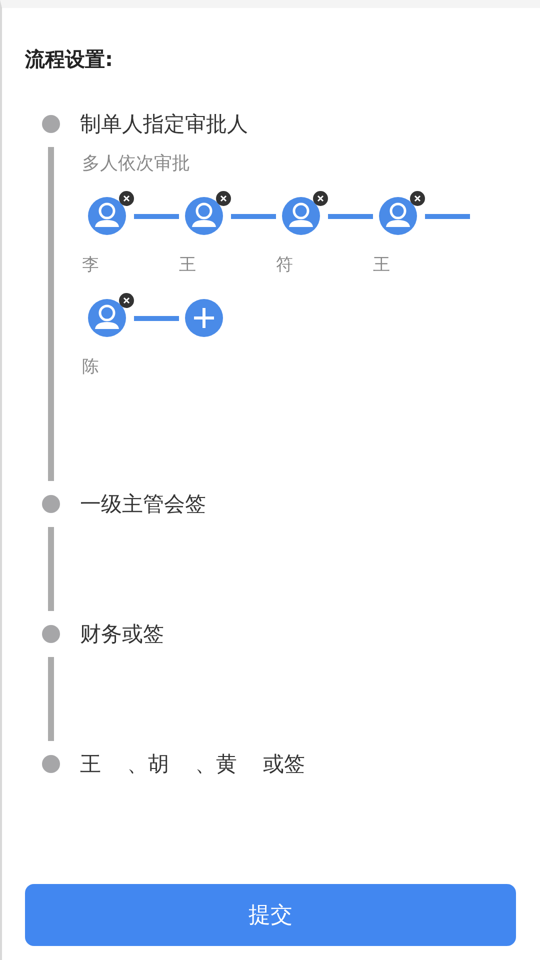  Describe the element at coordinates (204, 318) in the screenshot. I see `add-icon` at that location.